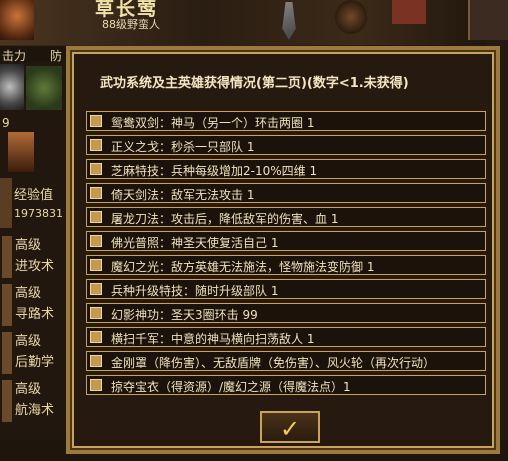  What do you see at coordinates (286, 193) in the screenshot?
I see `list-item: 倚天剑法：敌军无法攻击 1` at bounding box center [286, 193].